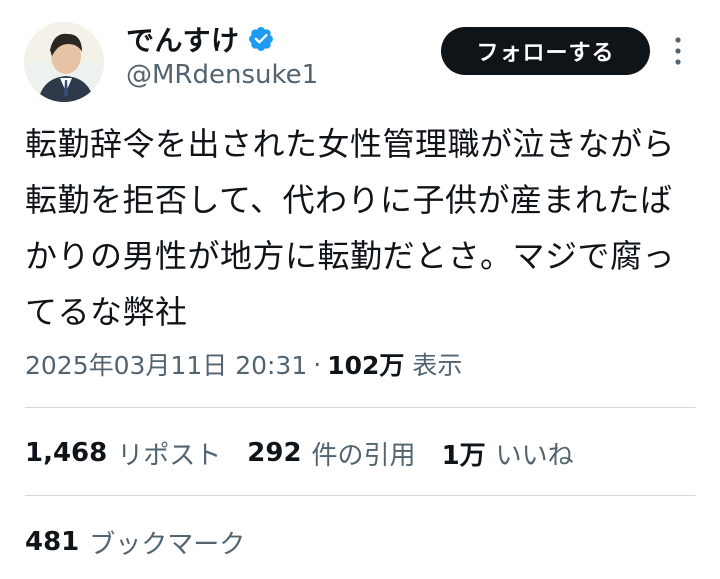 Image resolution: width=720 pixels, height=579 pixels. I want to click on tweet-meta: 2025年03月11日 20:31 · 102万 表示, so click(243, 364).